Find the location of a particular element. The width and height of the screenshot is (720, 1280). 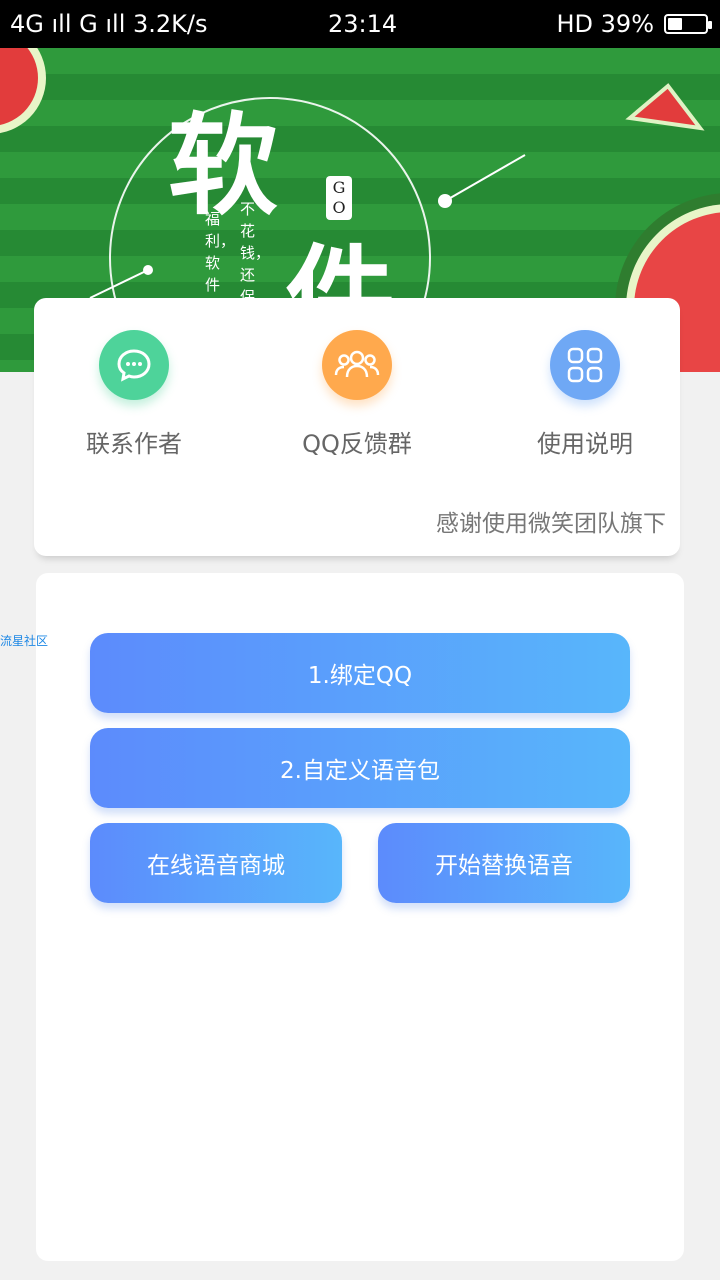

contact-author-button: 联系作者 is located at coordinates (134, 394).